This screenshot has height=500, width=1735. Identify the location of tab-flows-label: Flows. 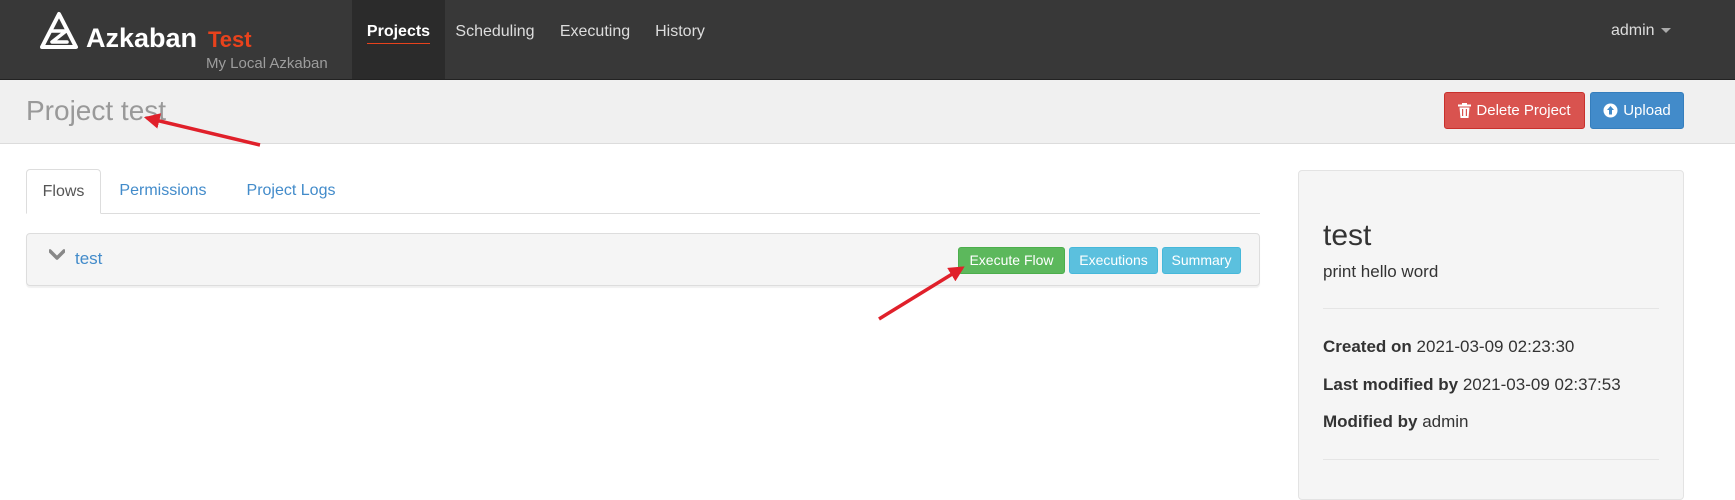
(63, 191).